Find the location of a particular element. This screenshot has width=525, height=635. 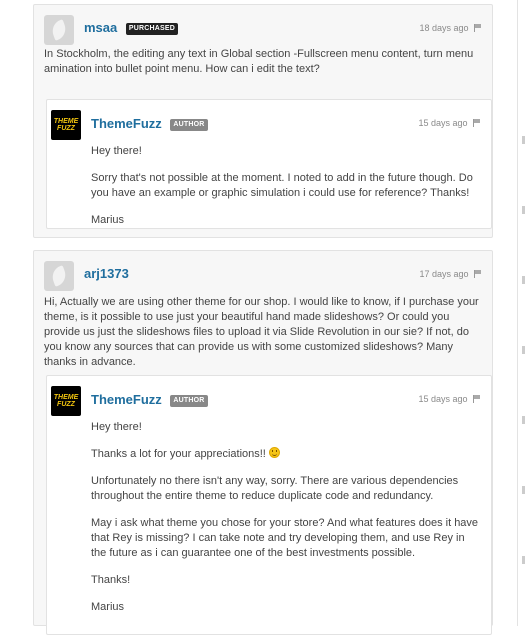

comment-header: msaa PURCHASED 18 days ago is located at coordinates (263, 31).